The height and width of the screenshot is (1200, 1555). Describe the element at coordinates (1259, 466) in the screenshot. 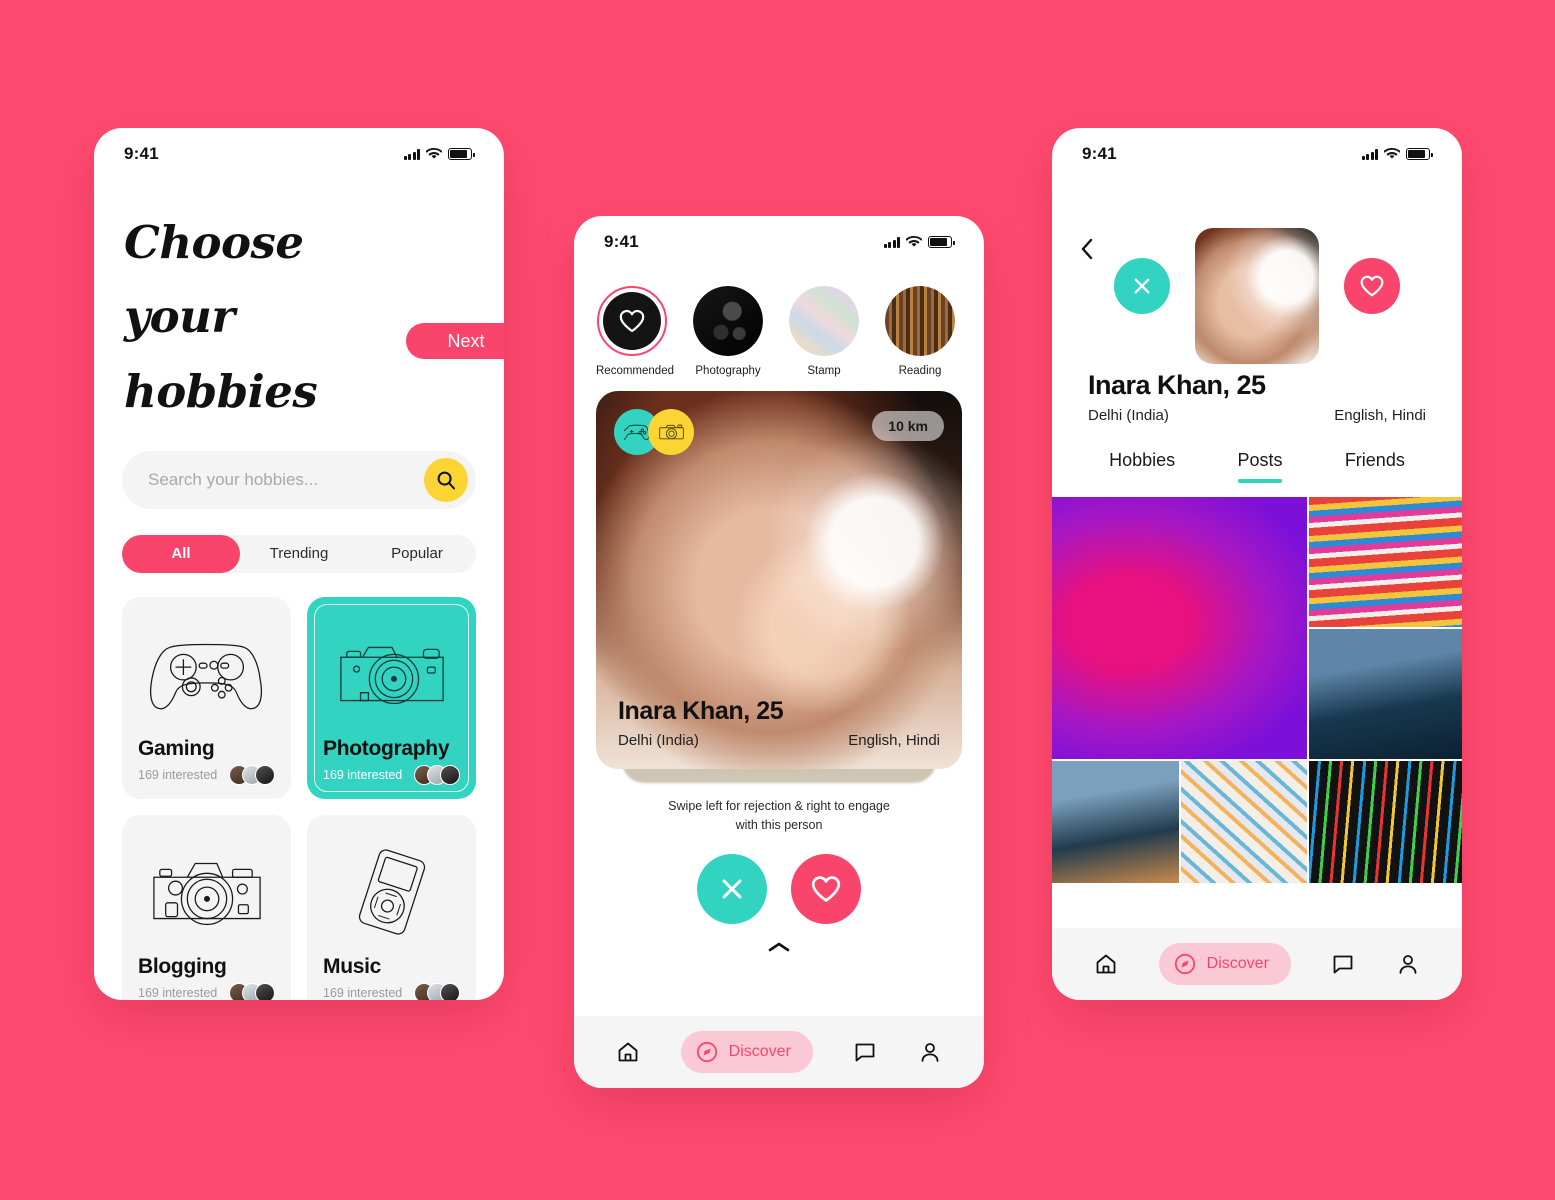

I see `tab-posts: Posts` at that location.